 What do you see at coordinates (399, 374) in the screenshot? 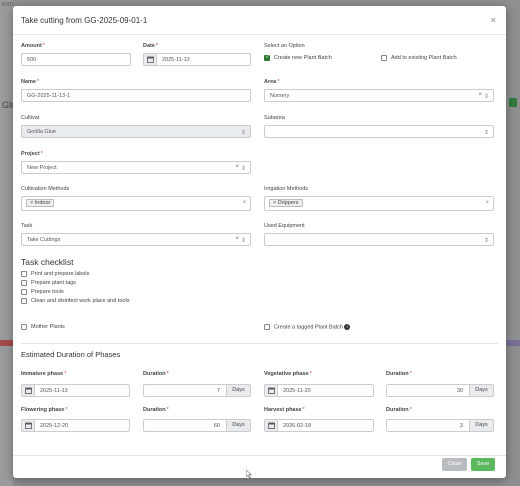
I see `vegetative-duration-label: Duration*` at bounding box center [399, 374].